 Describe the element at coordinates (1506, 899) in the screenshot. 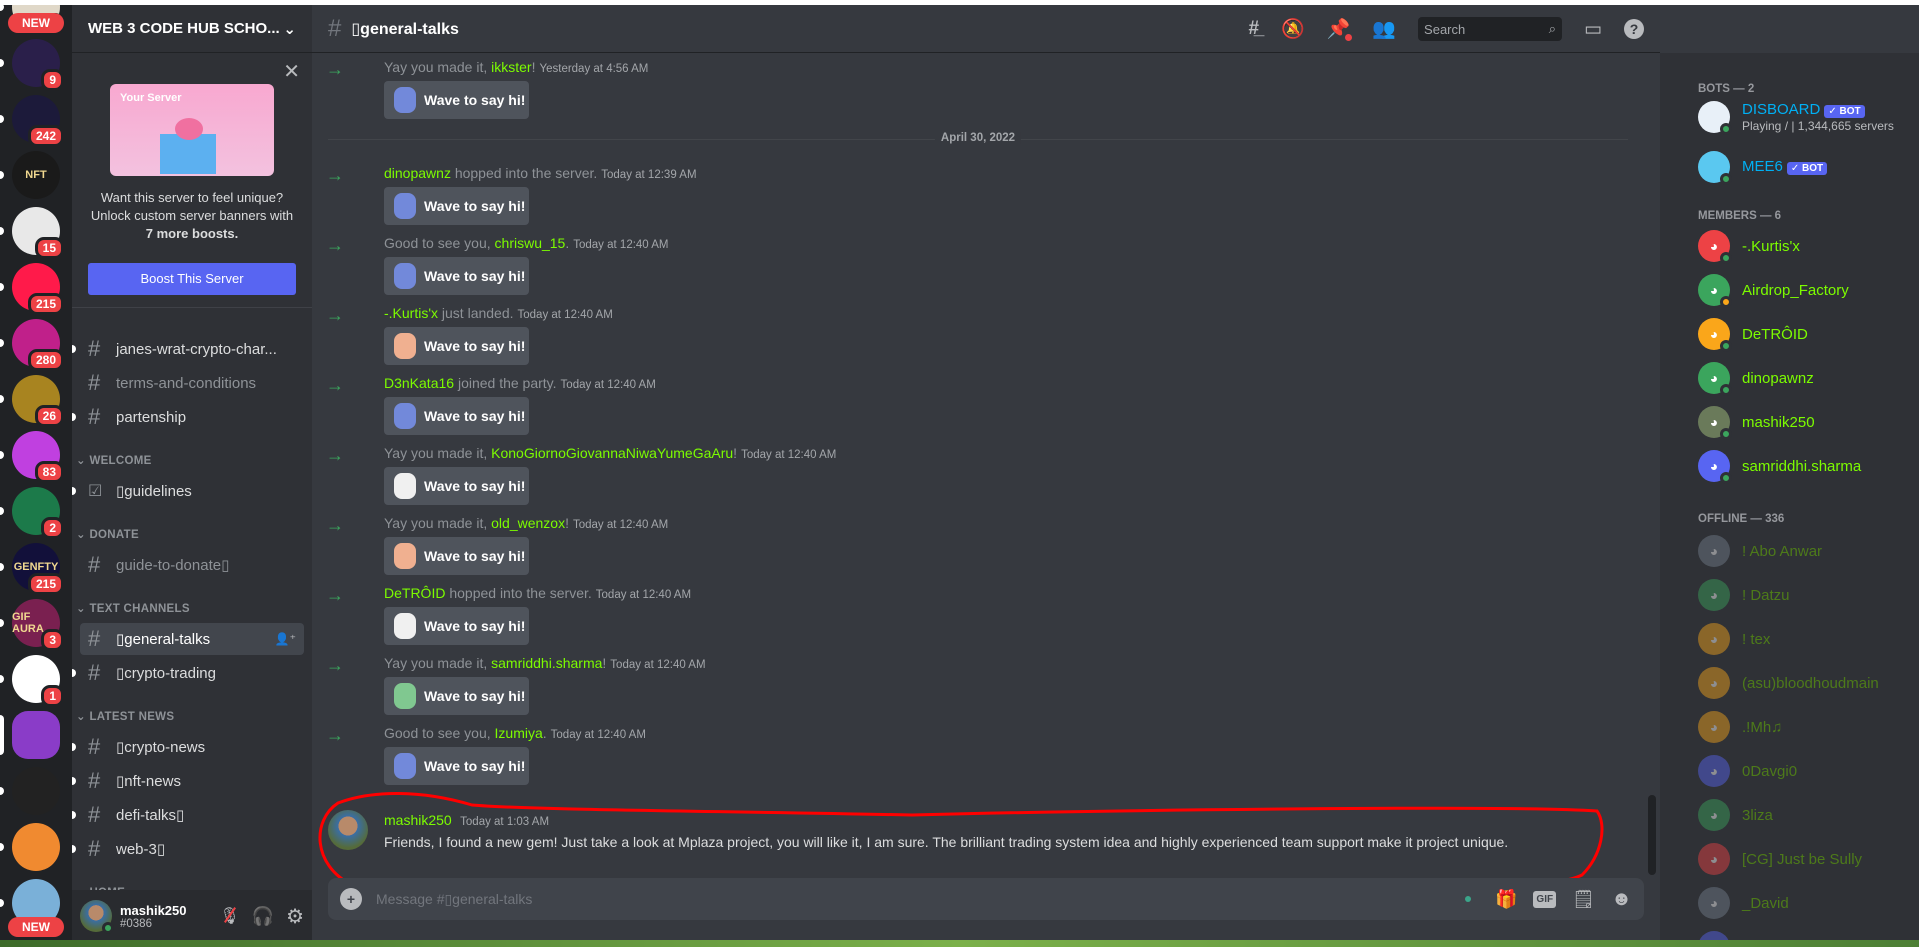

I see `gift-icon: 🎁` at that location.